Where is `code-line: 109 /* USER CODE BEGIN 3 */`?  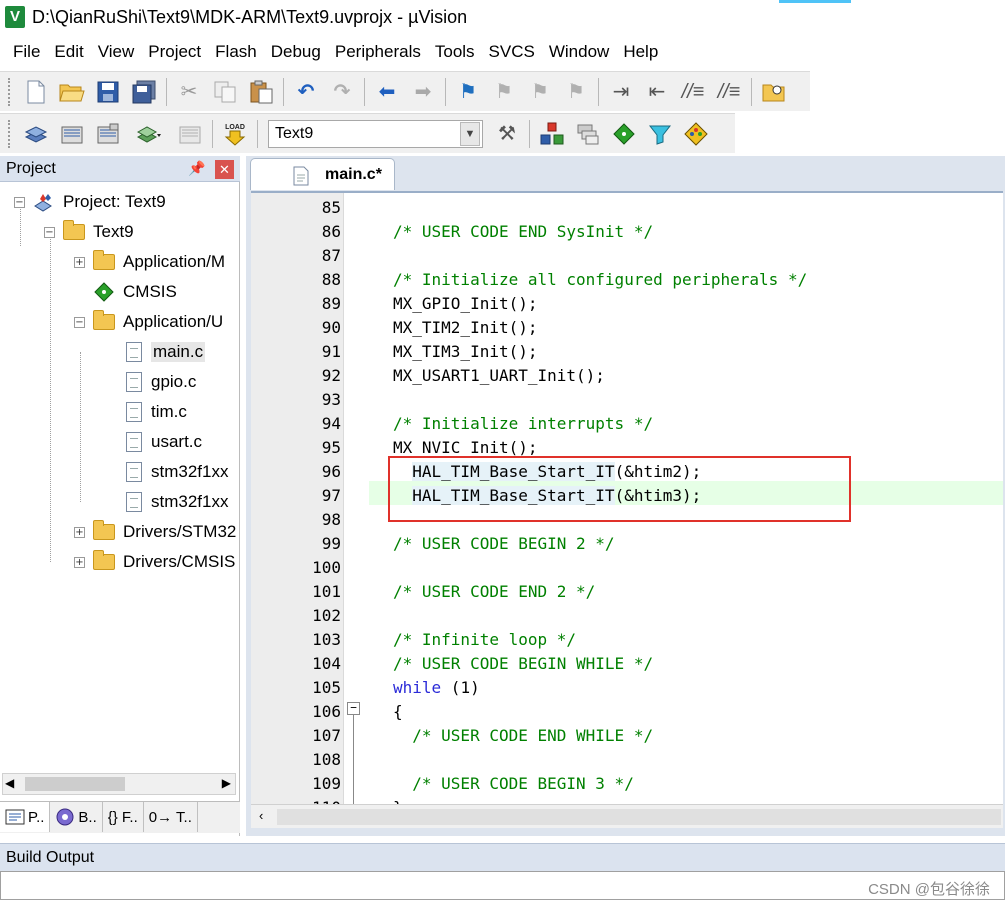 code-line: 109 /* USER CODE BEGIN 3 */ is located at coordinates (627, 784).